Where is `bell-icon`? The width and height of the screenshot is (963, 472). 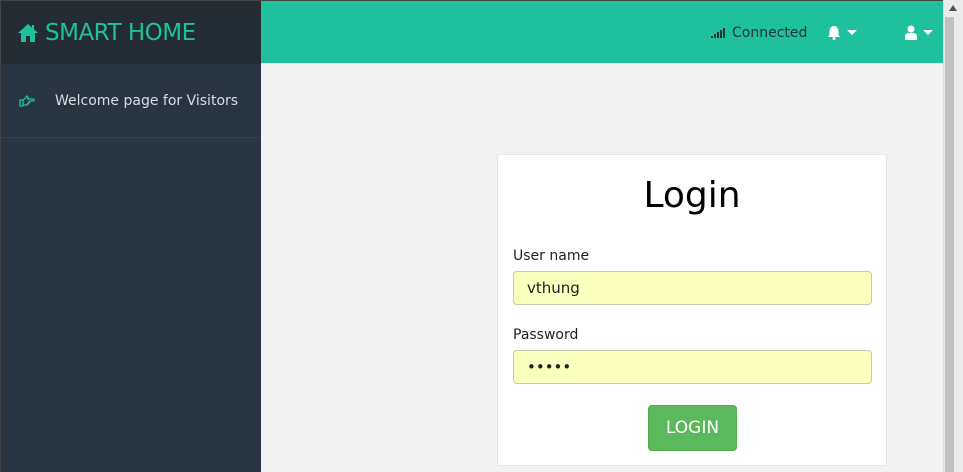
bell-icon is located at coordinates (834, 33).